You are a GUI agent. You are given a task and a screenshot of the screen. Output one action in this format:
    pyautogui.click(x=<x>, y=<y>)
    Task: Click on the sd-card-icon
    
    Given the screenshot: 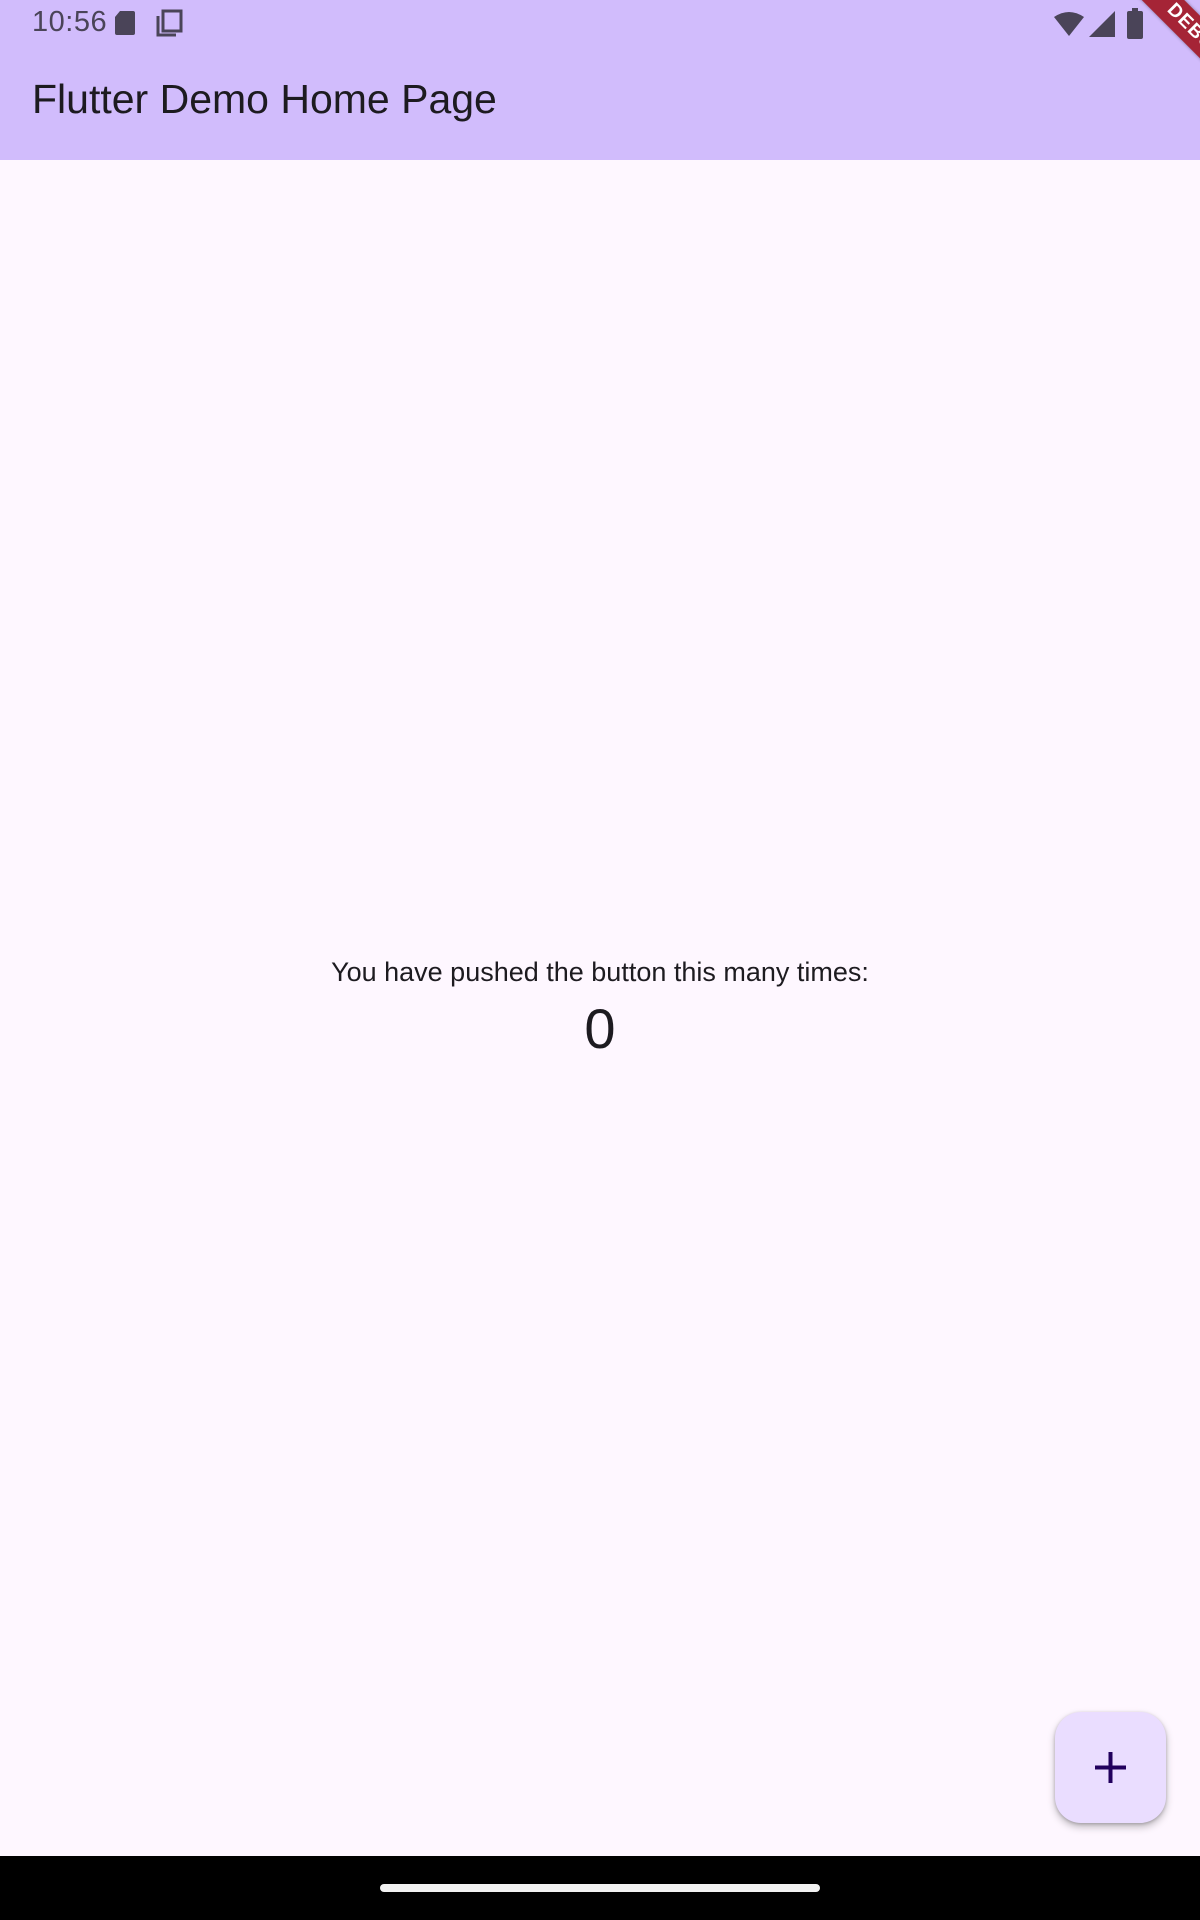 What is the action you would take?
    pyautogui.click(x=125, y=25)
    